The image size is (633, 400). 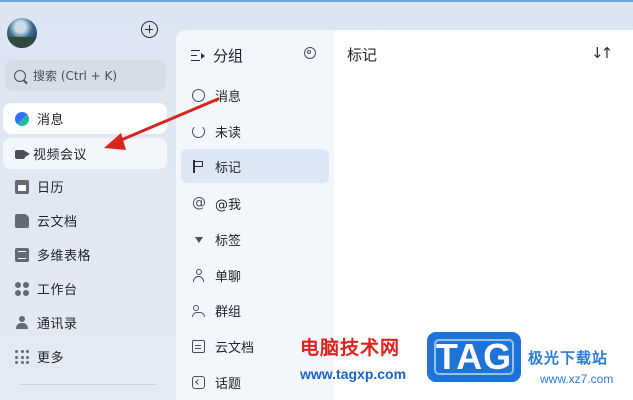 I want to click on docs-icon, so click(x=198, y=346).